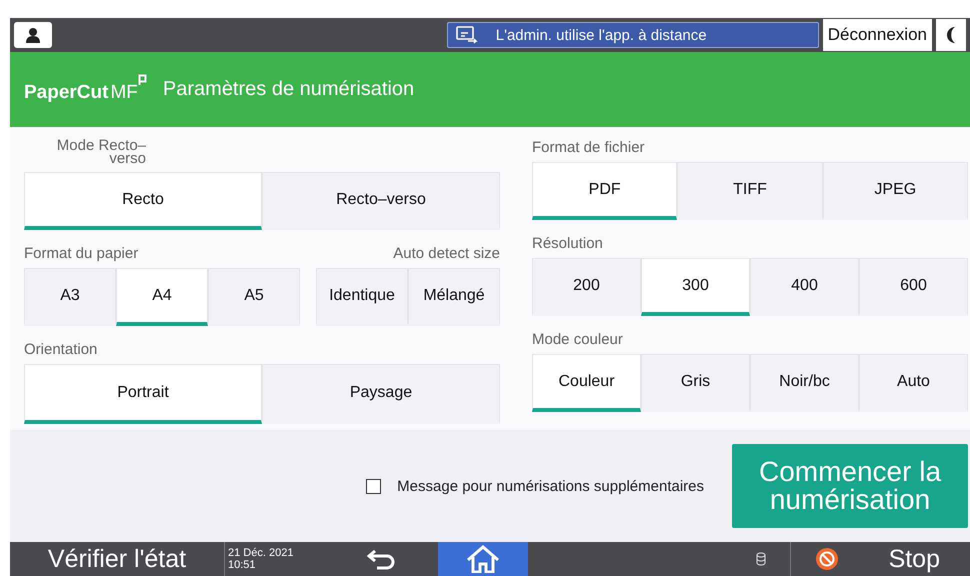 This screenshot has width=970, height=576. Describe the element at coordinates (535, 486) in the screenshot. I see `extra-scans-checkbox: Message pour numérisations supplémentaires` at that location.